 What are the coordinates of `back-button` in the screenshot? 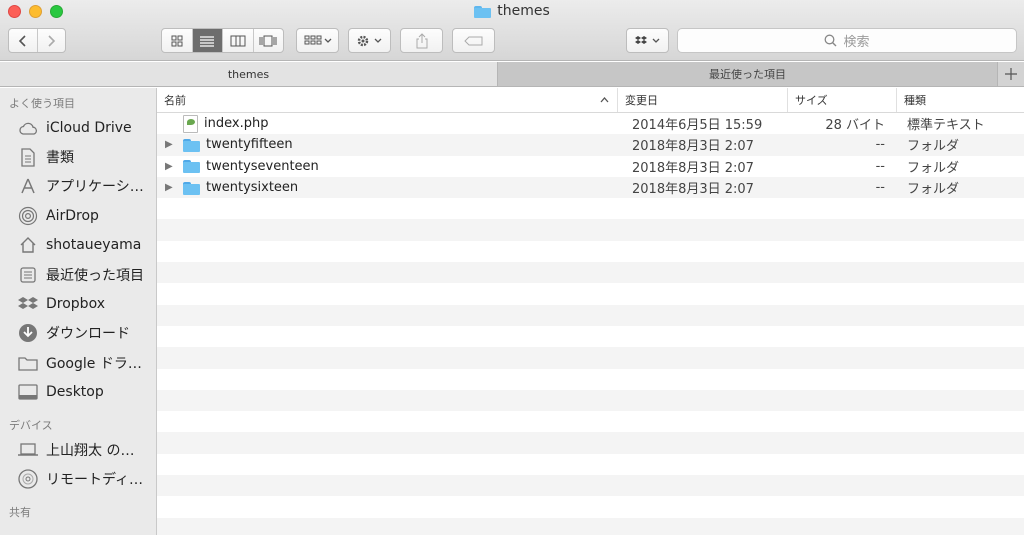 It's located at (23, 40).